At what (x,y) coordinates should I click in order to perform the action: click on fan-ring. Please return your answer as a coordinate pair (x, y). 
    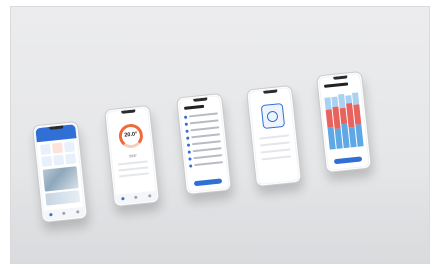
    Looking at the image, I should click on (272, 116).